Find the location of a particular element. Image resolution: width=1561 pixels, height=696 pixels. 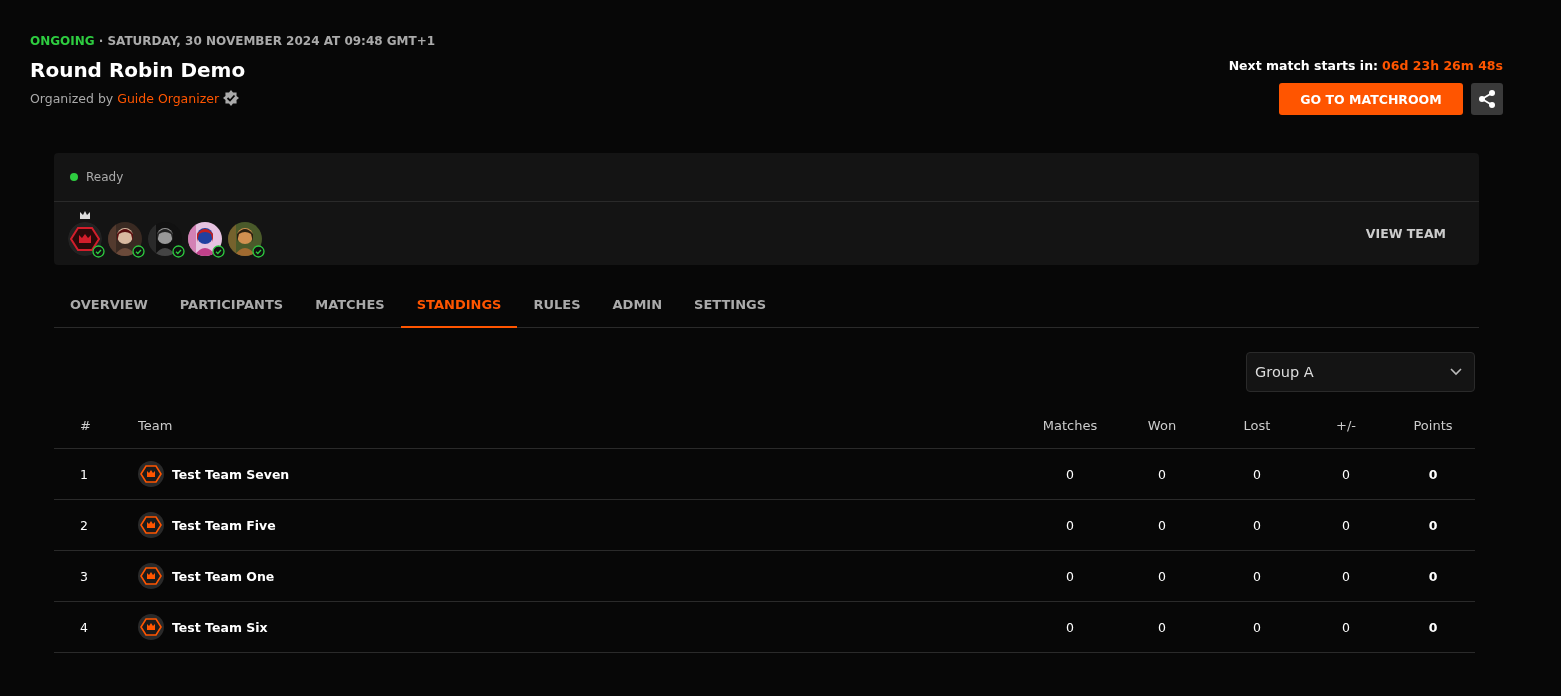

countdown: 06d 23h 26m 48s is located at coordinates (1442, 65).